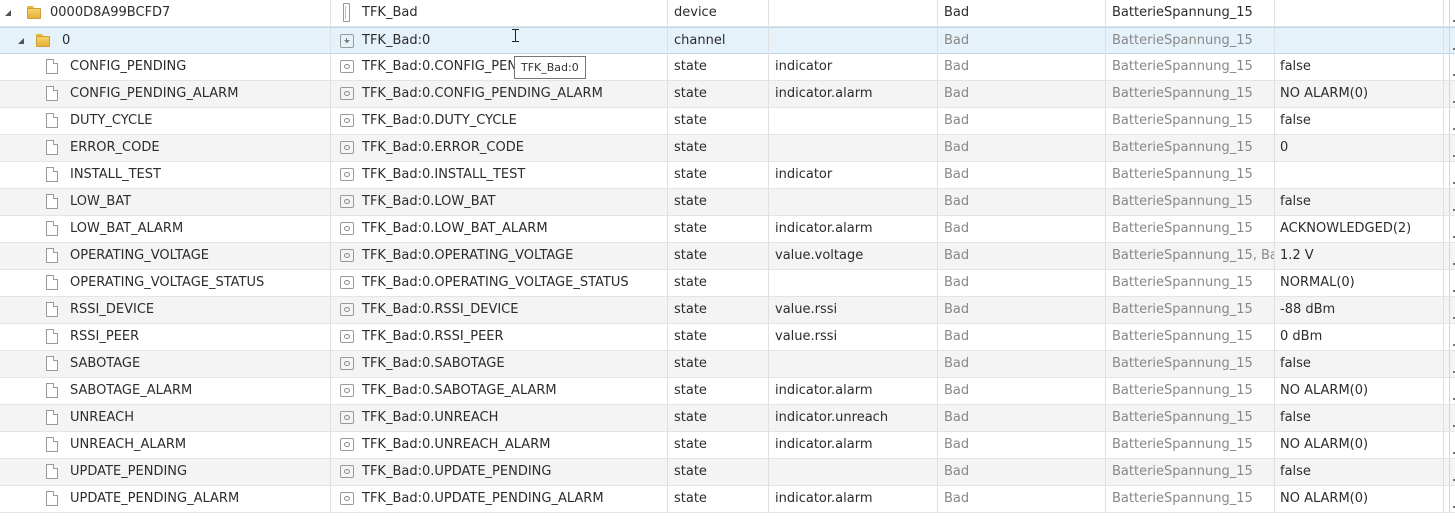 This screenshot has height=519, width=1455. Describe the element at coordinates (165, 364) in the screenshot. I see `name-cell: SABOTAGE` at that location.